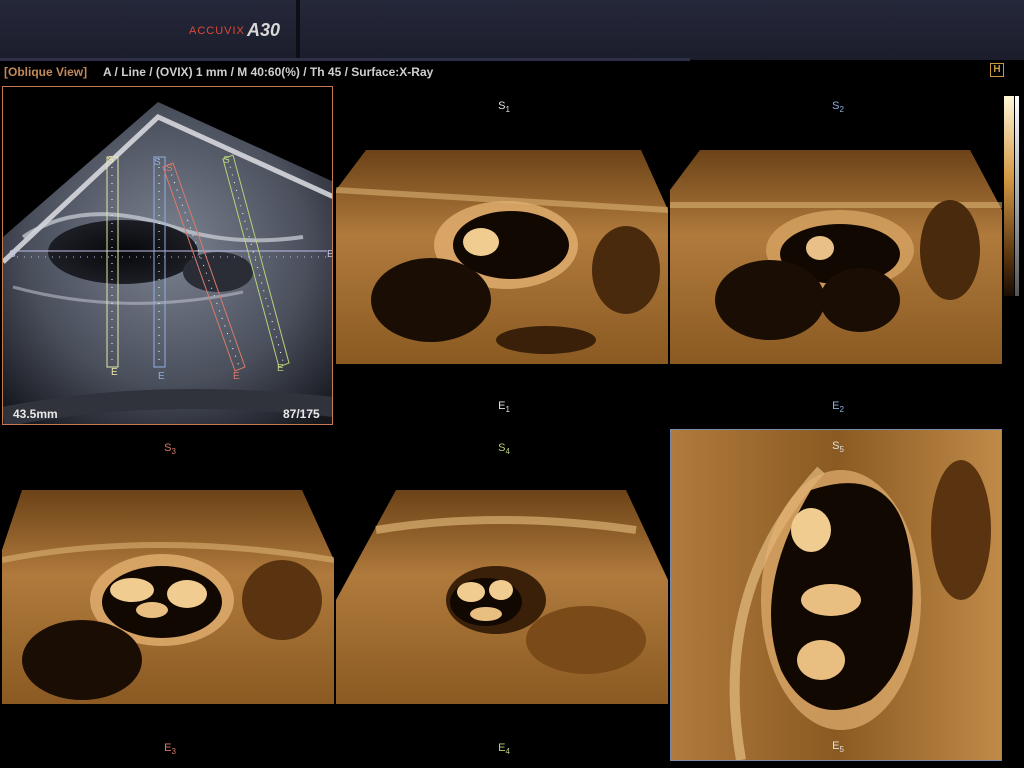 Image resolution: width=1024 pixels, height=768 pixels. What do you see at coordinates (170, 449) in the screenshot?
I see `slice-3-start-label: S3` at bounding box center [170, 449].